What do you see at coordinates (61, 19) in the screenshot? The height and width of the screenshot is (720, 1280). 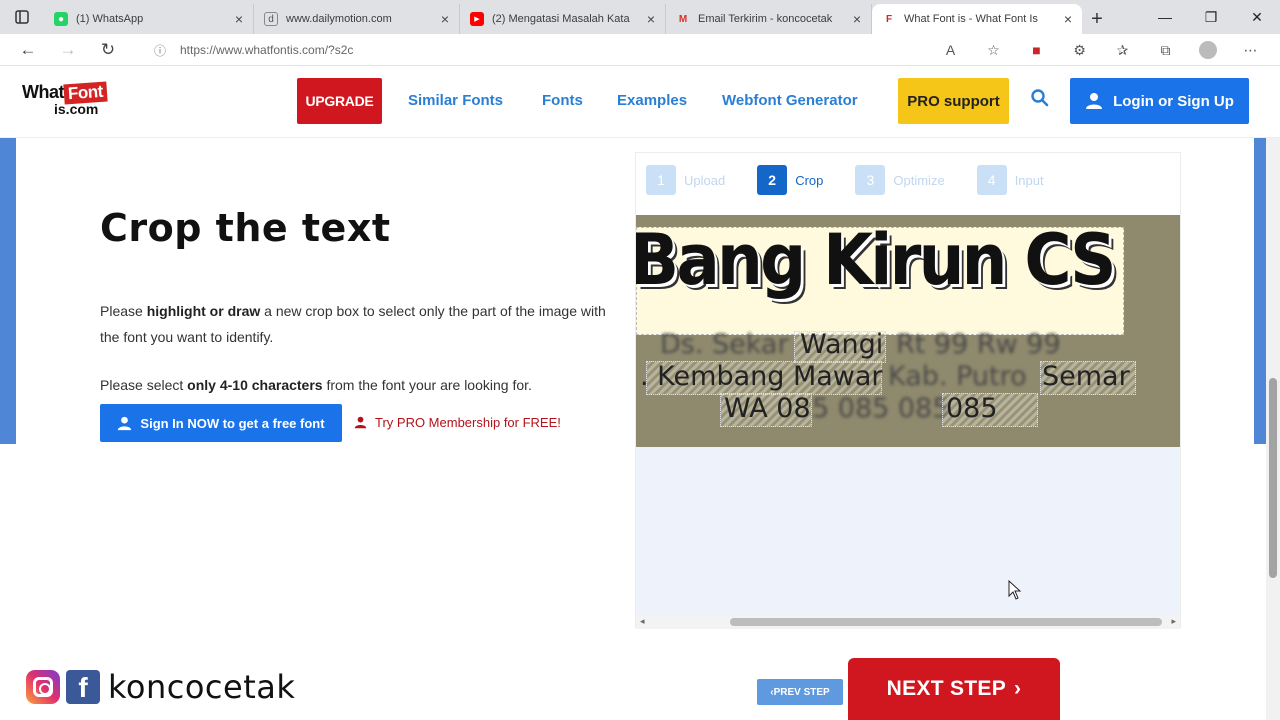 I see `whatsapp-icon: ●` at bounding box center [61, 19].